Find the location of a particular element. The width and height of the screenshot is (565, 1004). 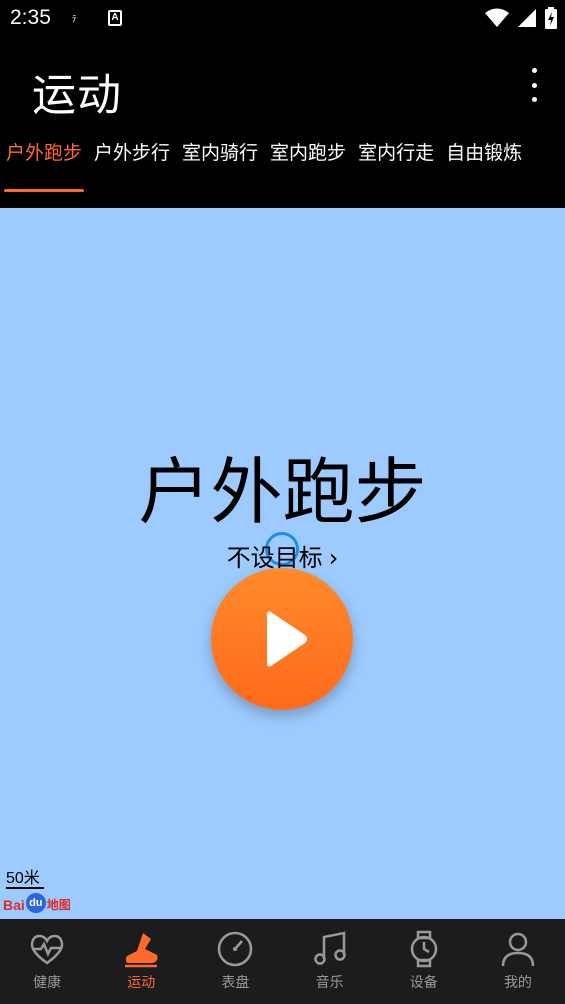

bottom-nav: 健康 运动 表盘 音乐 设备 我的 is located at coordinates (282, 961).